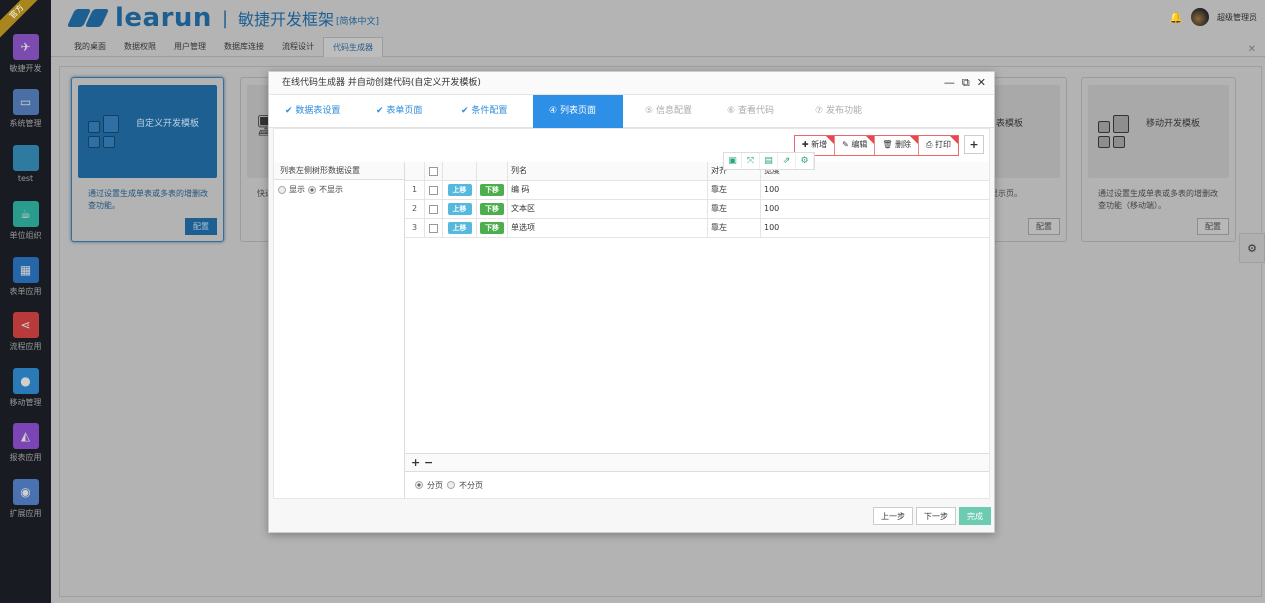 Image resolution: width=1265 pixels, height=603 pixels. I want to click on sidebar-item-report: ◭ 报表应用, so click(25, 443).